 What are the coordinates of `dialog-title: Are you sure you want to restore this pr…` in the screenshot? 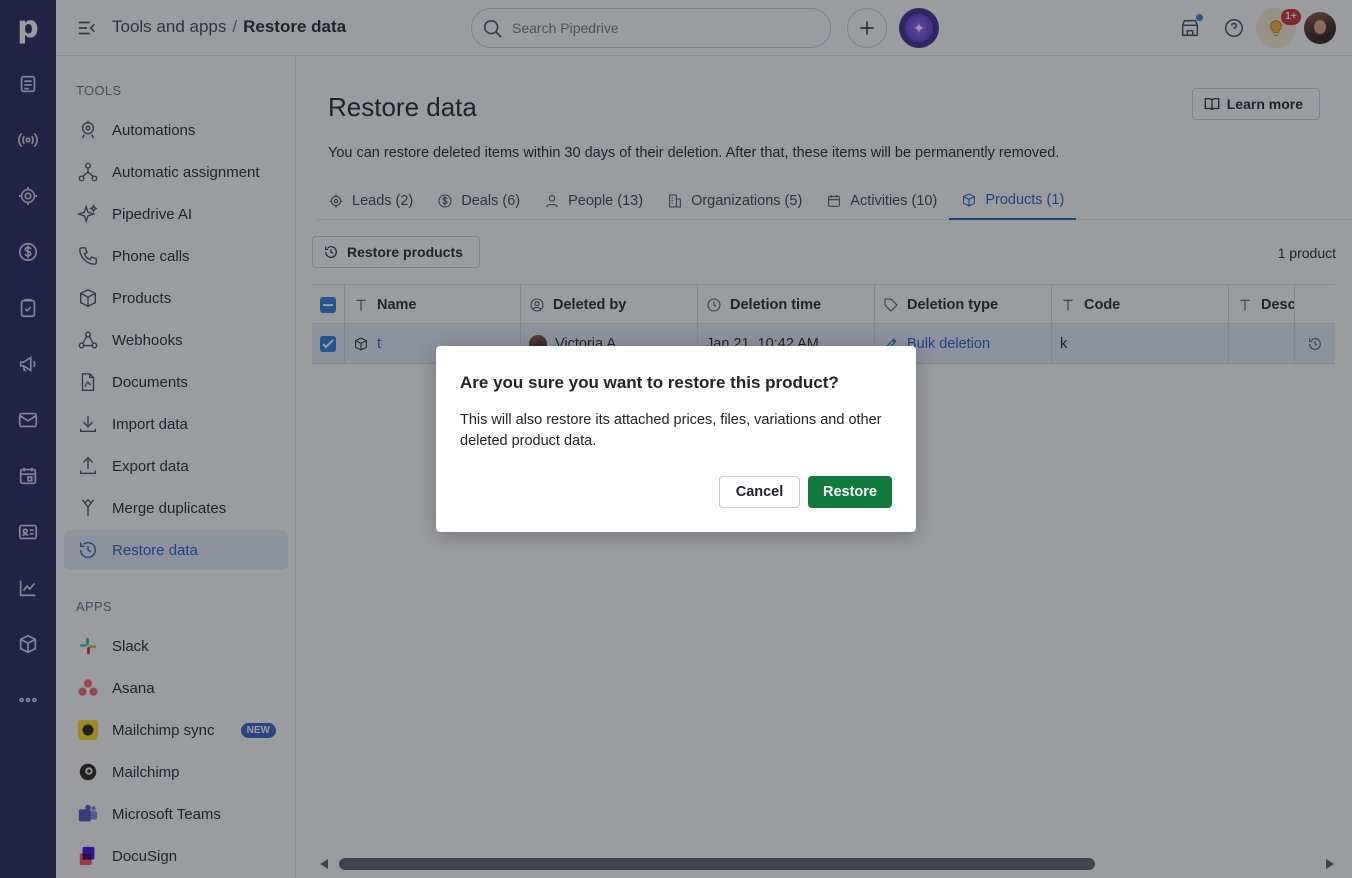 It's located at (649, 382).